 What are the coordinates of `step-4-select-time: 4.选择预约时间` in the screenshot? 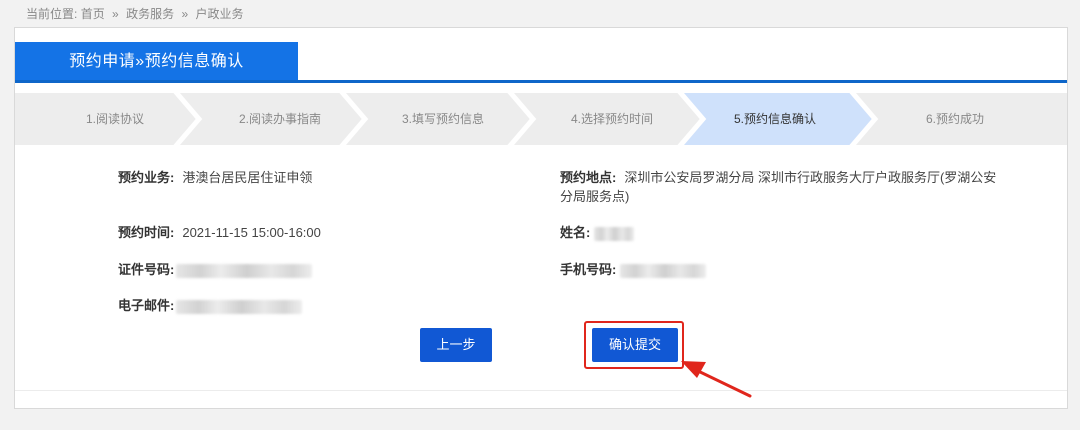 It's located at (611, 119).